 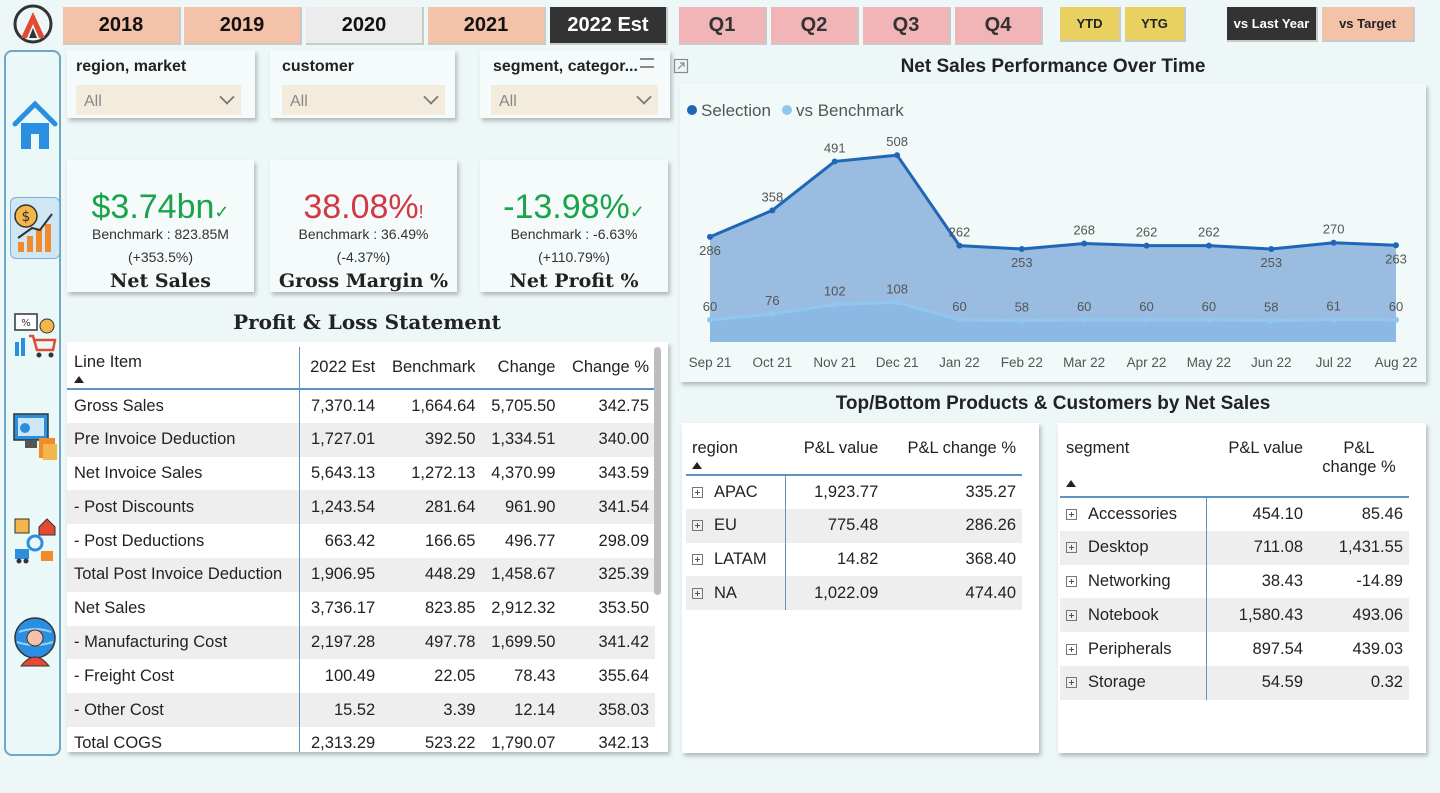 I want to click on customer-dropdown: All, so click(x=363, y=100).